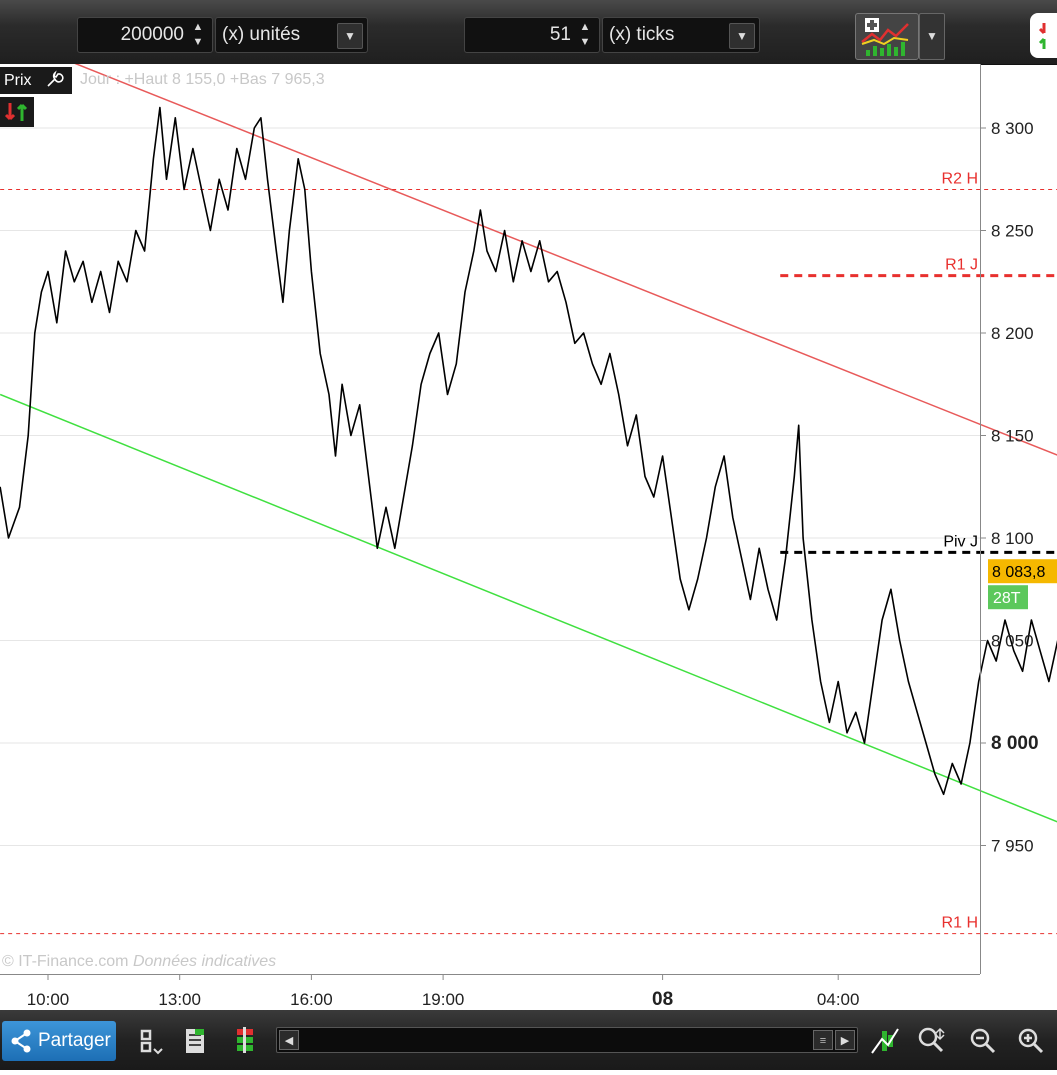 This screenshot has width=1057, height=1075. I want to click on watermark-source: © IT-Finance.com, so click(65, 961).